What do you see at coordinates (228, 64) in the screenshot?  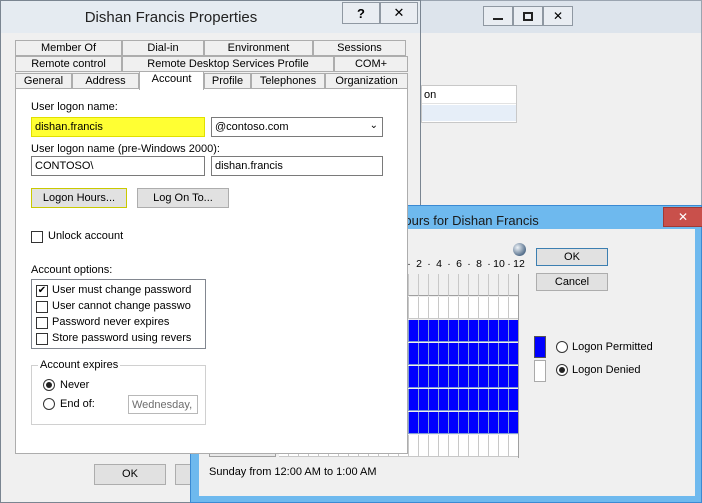 I see `tab-remote-desktop-services-profile: Remote Desktop Services Profile` at bounding box center [228, 64].